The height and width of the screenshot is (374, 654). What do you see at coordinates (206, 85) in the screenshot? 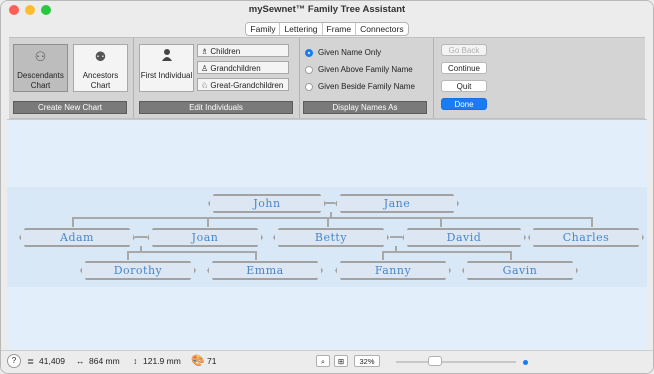
I see `great-grandchildren-icon: ♘` at bounding box center [206, 85].